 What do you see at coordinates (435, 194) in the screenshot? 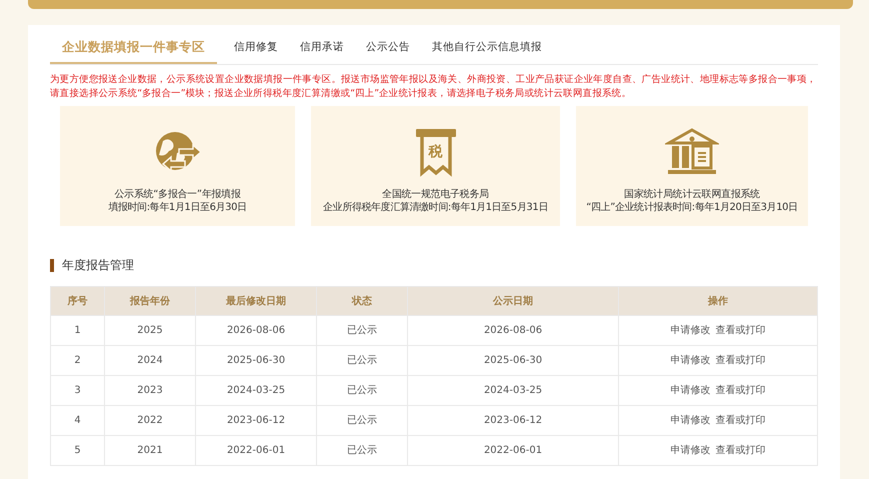
I see `card-title: 全国统一规范电子税务局` at bounding box center [435, 194].